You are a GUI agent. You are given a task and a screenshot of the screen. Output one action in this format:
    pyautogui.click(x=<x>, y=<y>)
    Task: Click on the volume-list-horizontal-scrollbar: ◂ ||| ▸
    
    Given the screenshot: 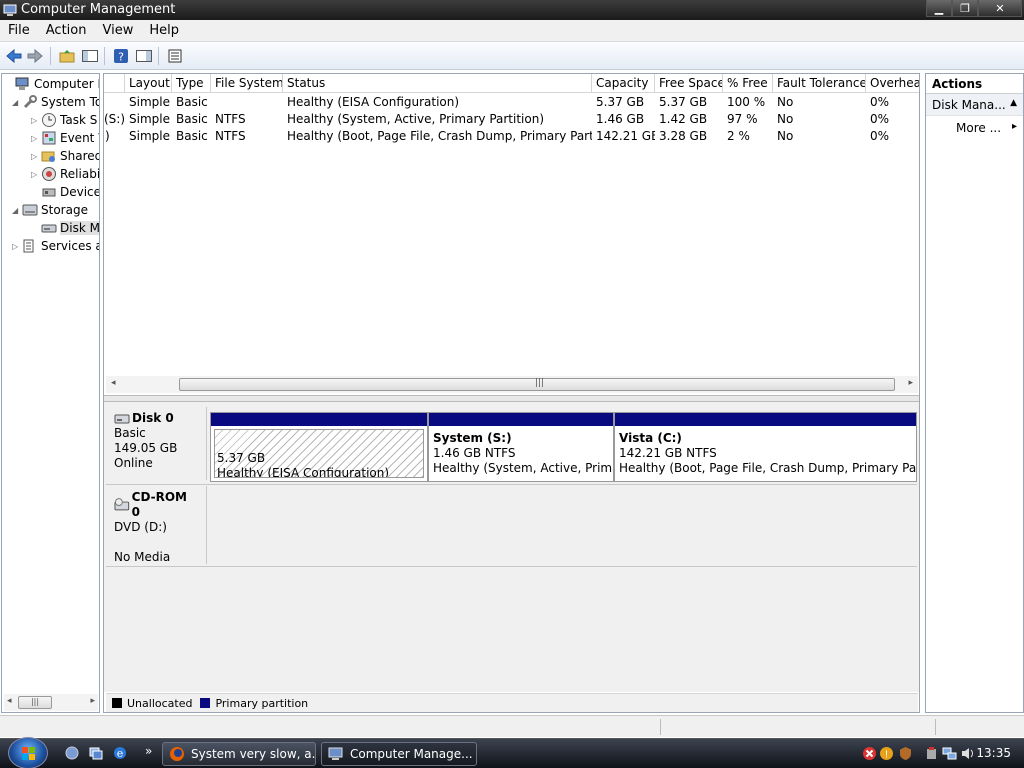 What is the action you would take?
    pyautogui.click(x=512, y=384)
    